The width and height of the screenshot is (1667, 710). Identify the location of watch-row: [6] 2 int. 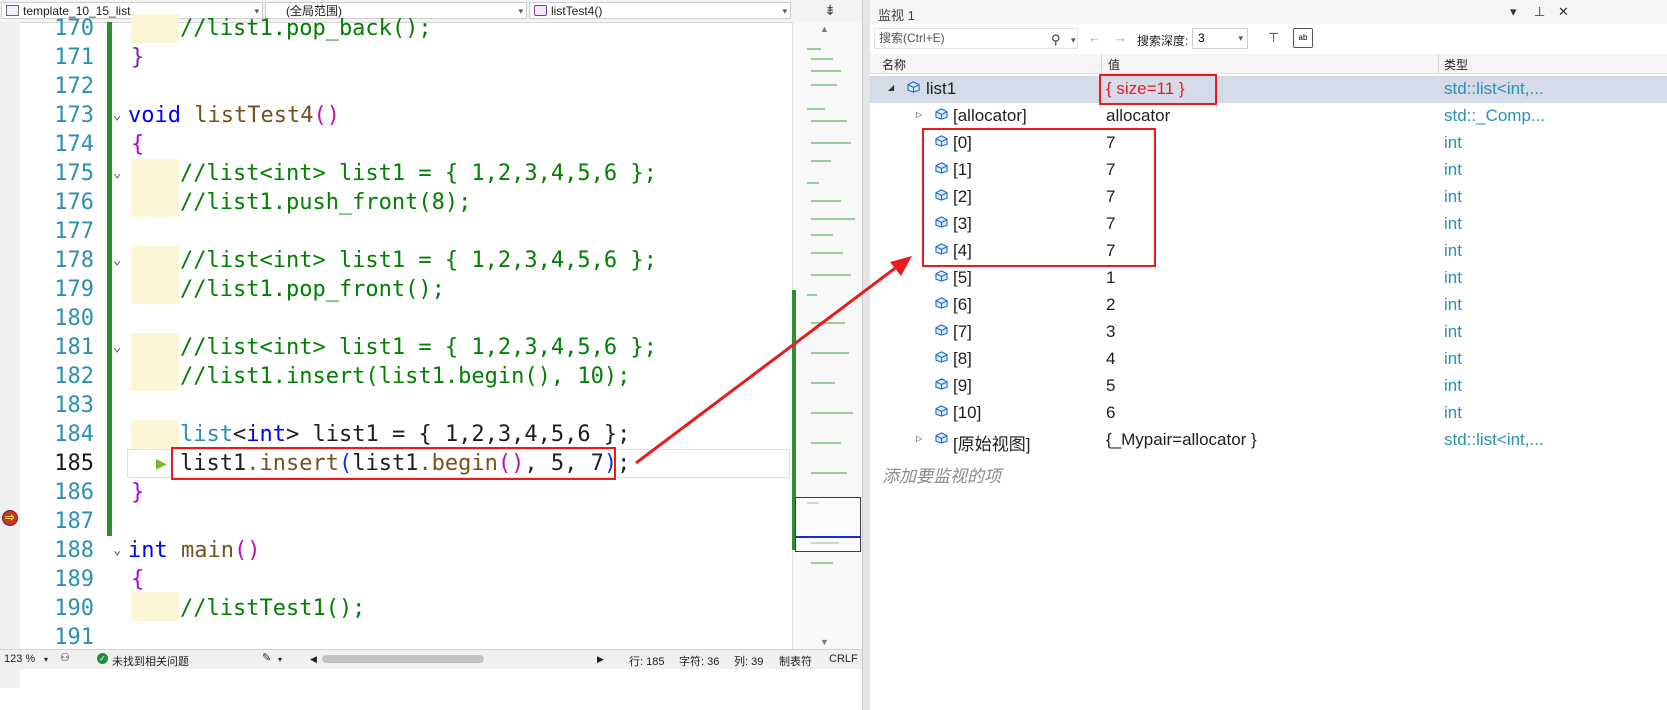
(1268, 305).